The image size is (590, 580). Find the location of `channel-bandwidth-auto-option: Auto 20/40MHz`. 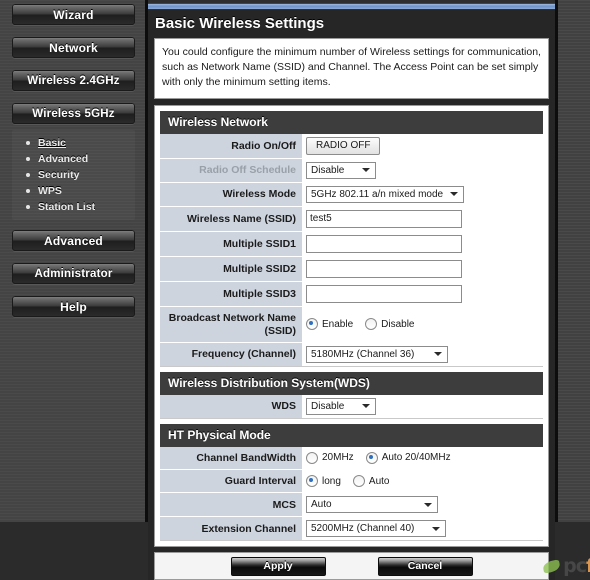

channel-bandwidth-auto-option: Auto 20/40MHz is located at coordinates (408, 457).